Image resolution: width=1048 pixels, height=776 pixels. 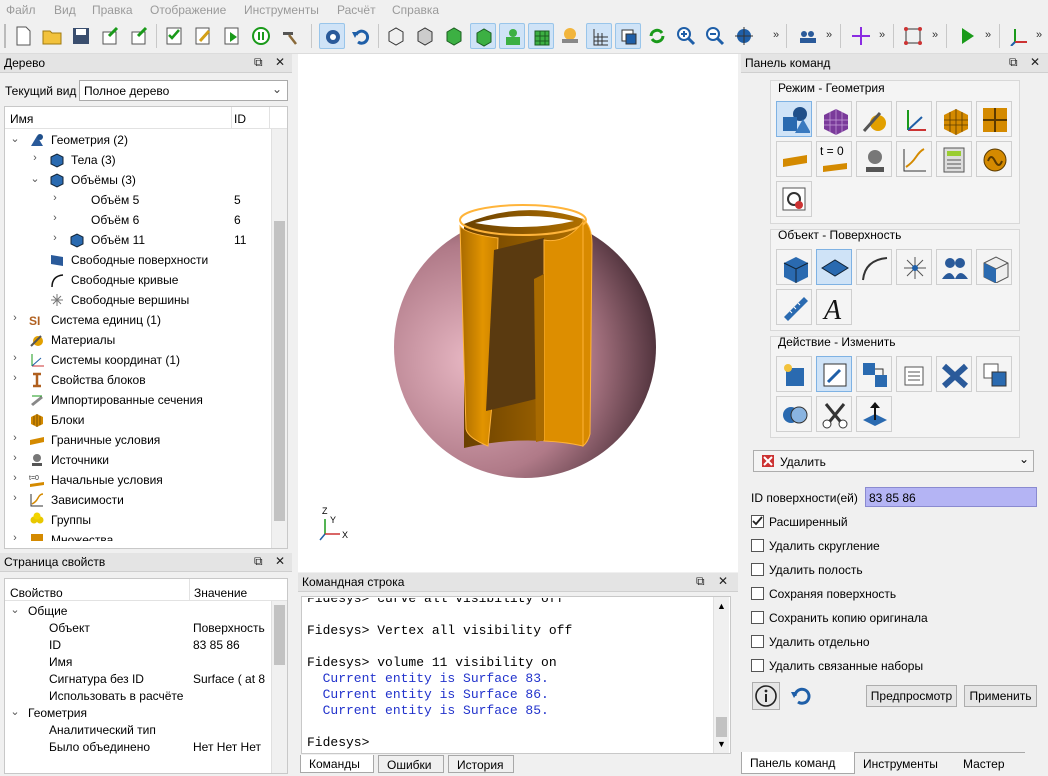 I want to click on shaded-mesh-icon, so click(x=483, y=36).